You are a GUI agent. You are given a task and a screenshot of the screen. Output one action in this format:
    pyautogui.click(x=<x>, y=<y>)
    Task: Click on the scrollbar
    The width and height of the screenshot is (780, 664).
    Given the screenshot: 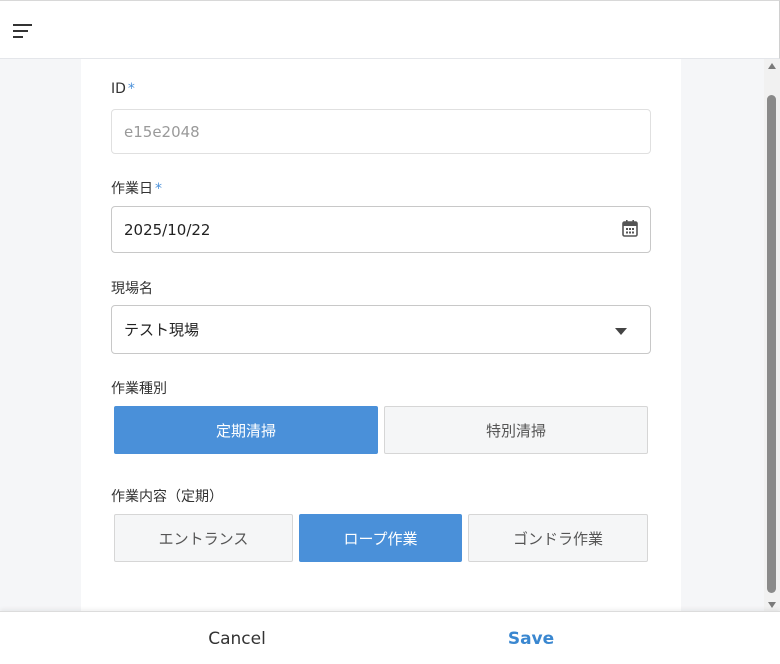 What is the action you would take?
    pyautogui.click(x=772, y=335)
    